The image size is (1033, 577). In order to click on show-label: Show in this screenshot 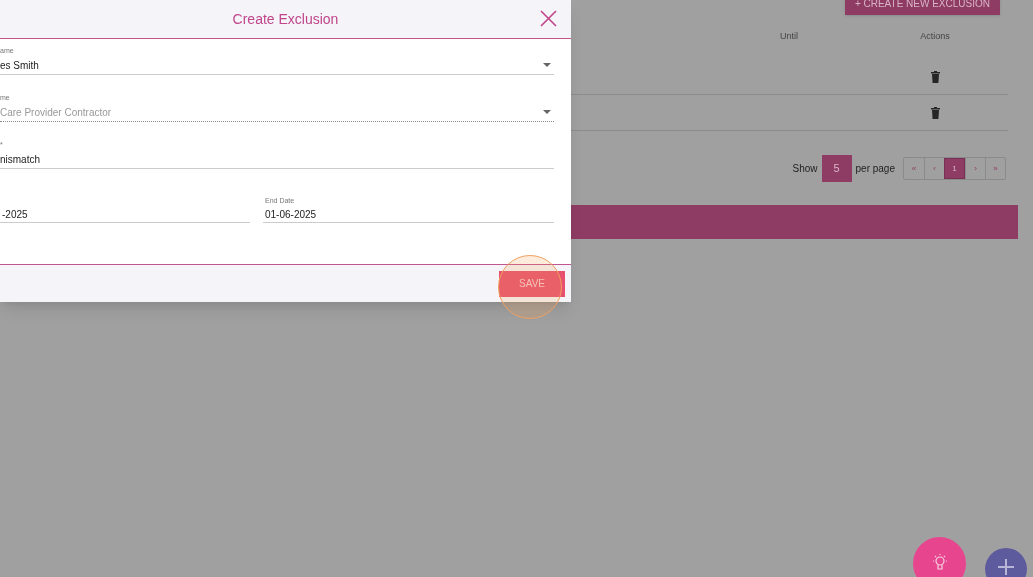, I will do `click(805, 169)`.